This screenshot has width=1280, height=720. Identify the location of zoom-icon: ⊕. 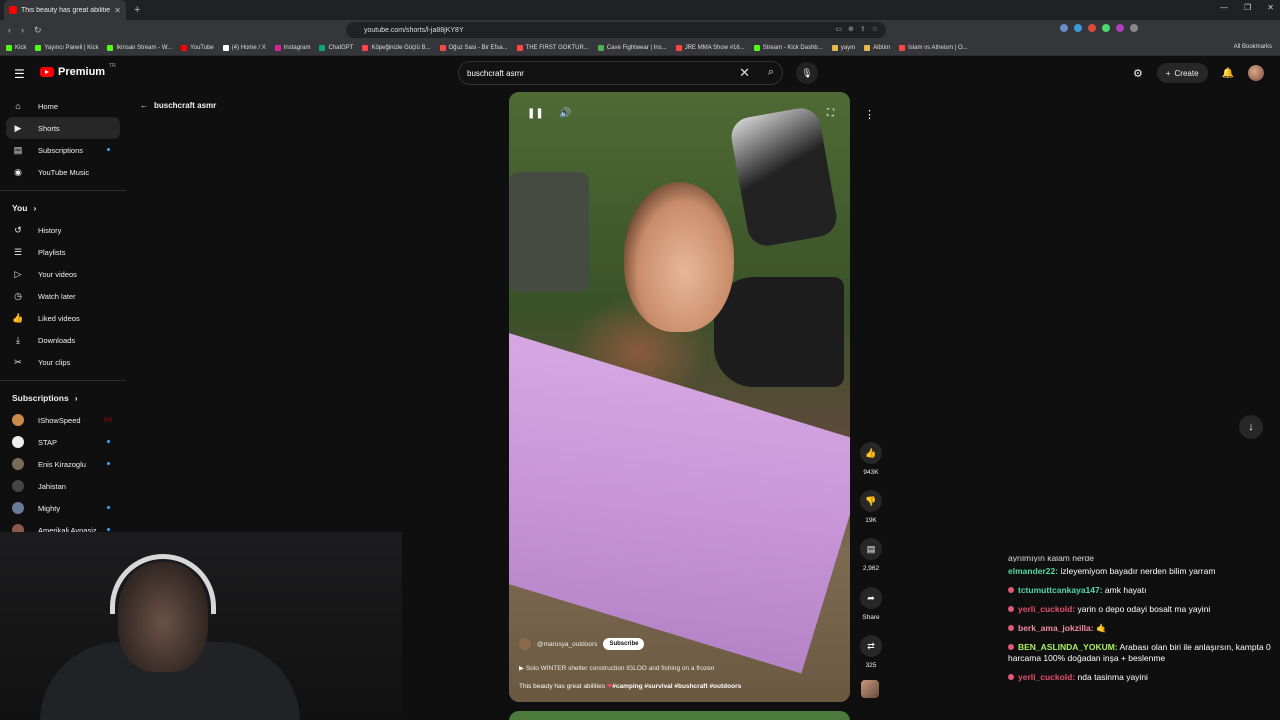
(851, 29).